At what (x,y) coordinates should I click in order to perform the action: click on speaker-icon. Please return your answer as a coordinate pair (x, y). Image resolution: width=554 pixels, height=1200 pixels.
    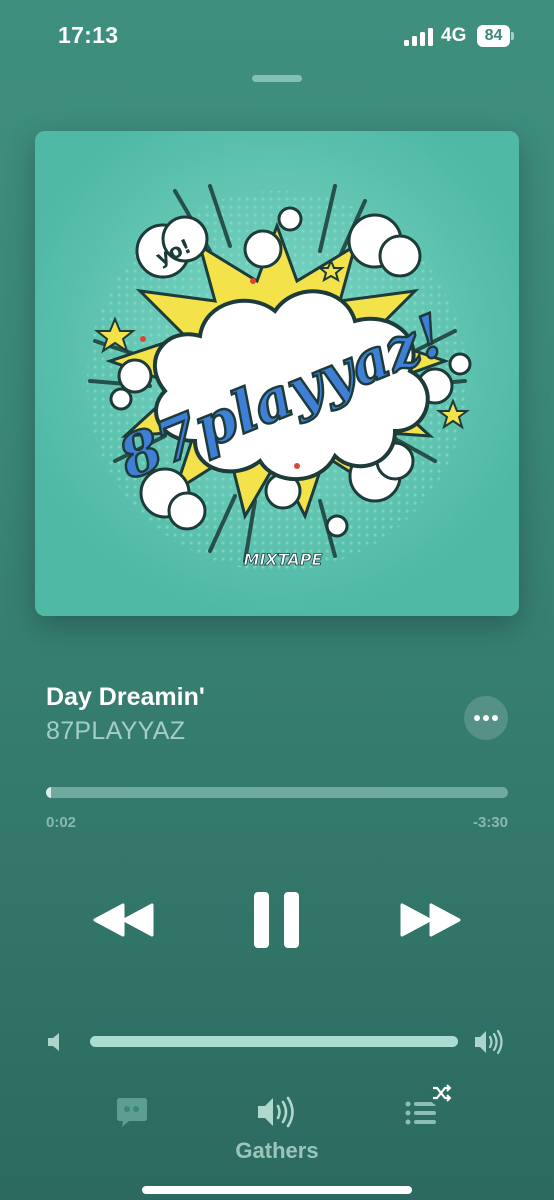
    Looking at the image, I should click on (276, 1112).